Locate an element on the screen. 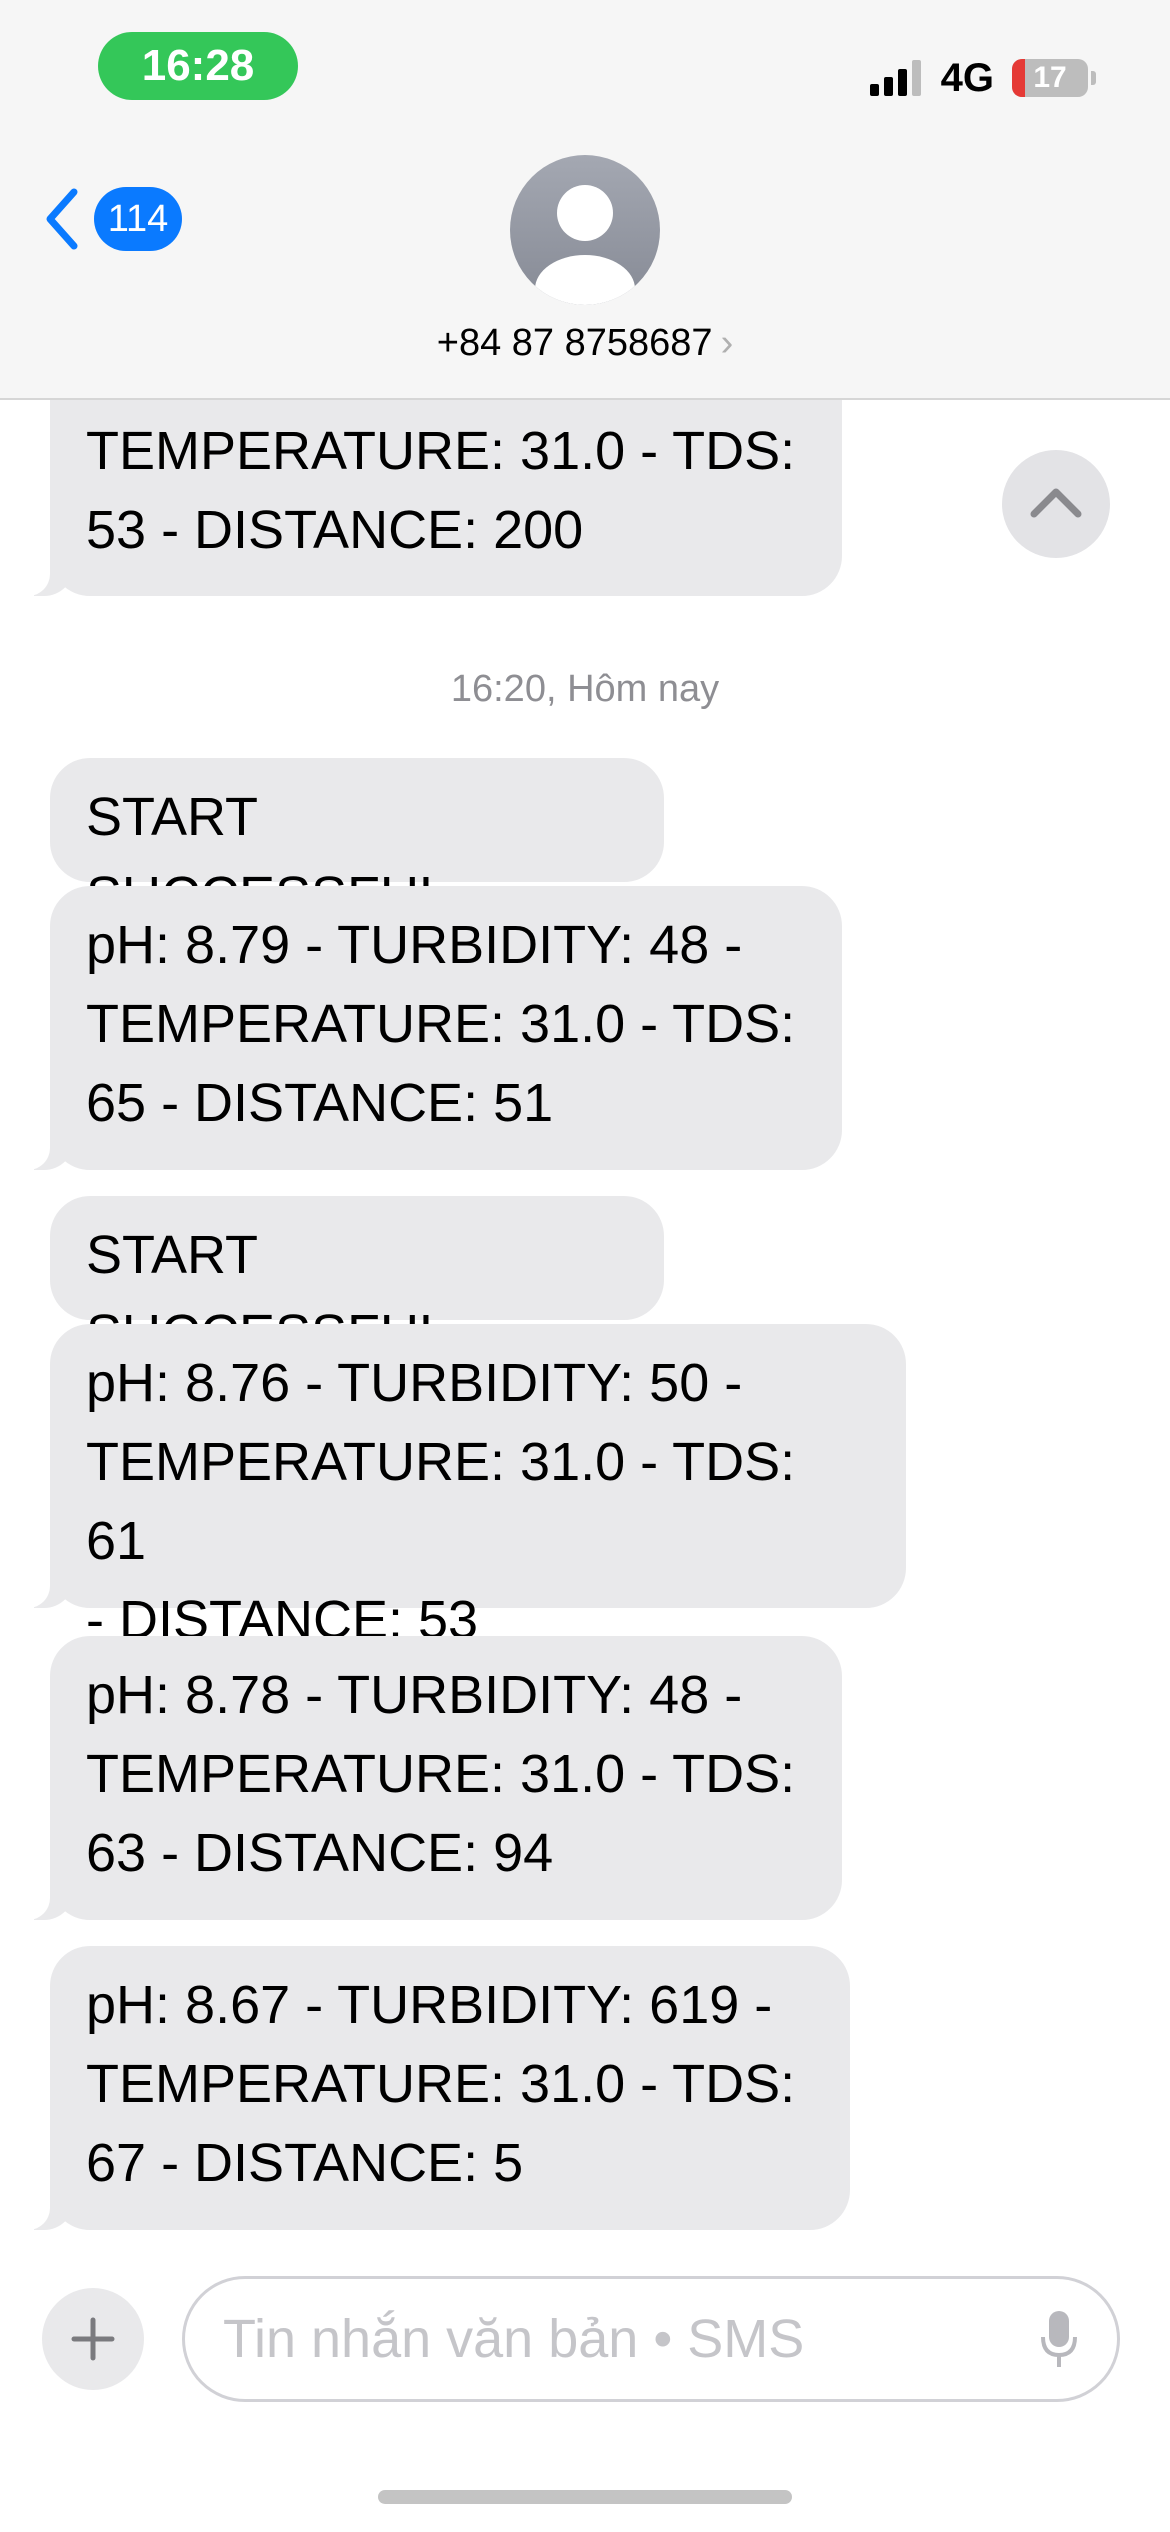 Image resolution: width=1170 pixels, height=2532 pixels. back-button: 114 is located at coordinates (113, 219).